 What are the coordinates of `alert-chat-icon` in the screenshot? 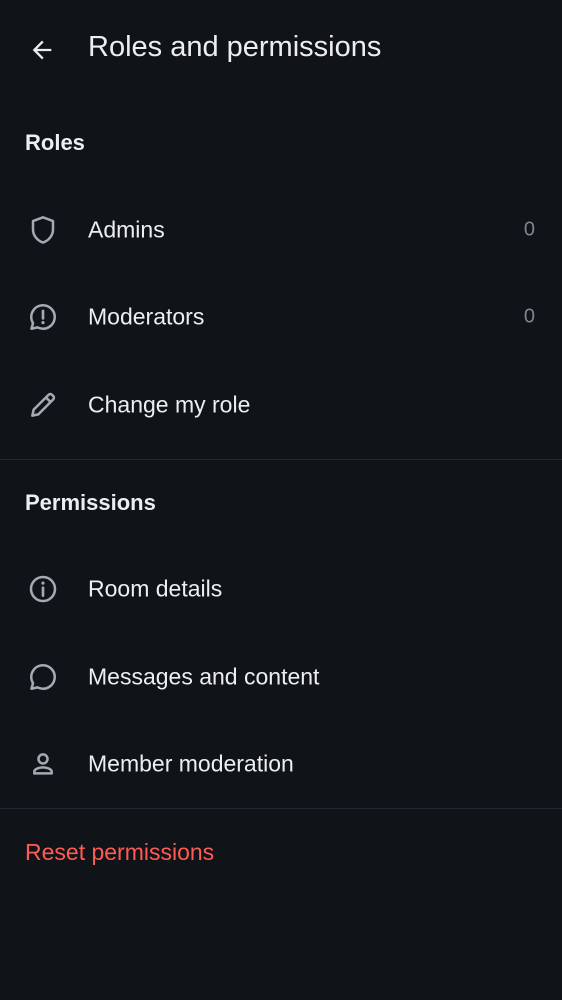 It's located at (43, 317).